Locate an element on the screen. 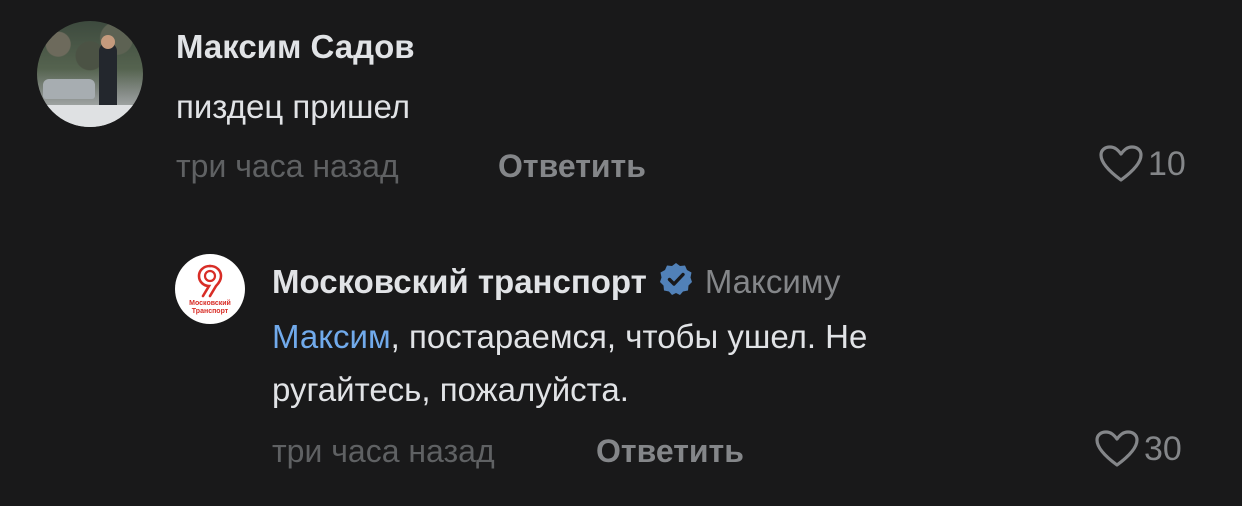 The image size is (1242, 506). like-count: 30 is located at coordinates (1163, 448).